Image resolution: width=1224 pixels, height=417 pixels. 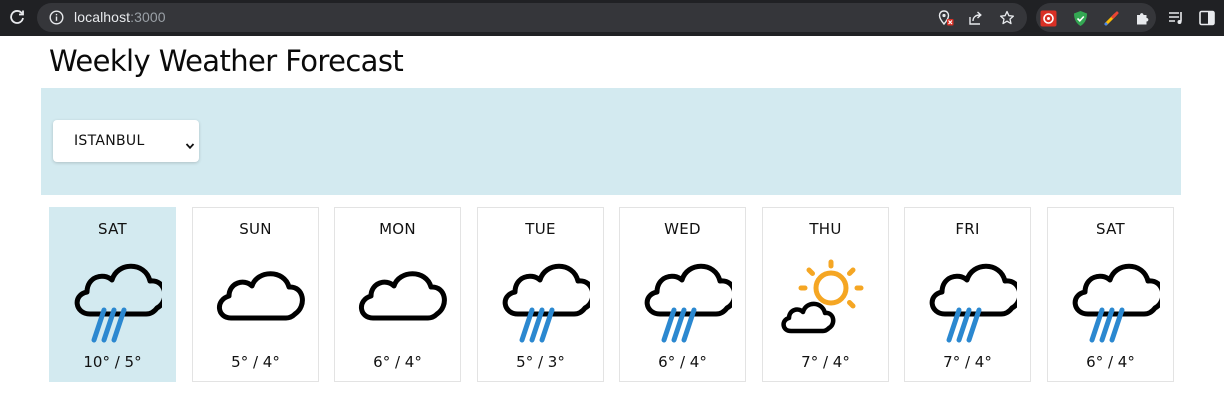 I want to click on forecast-card: FRI 7° / 4°, so click(x=967, y=294).